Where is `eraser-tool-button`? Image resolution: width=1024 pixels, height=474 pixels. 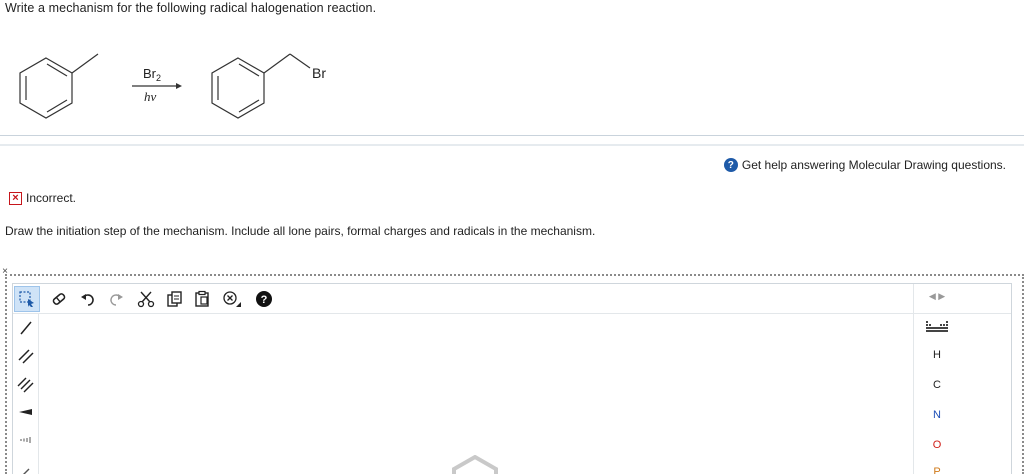
eraser-tool-button is located at coordinates (59, 299).